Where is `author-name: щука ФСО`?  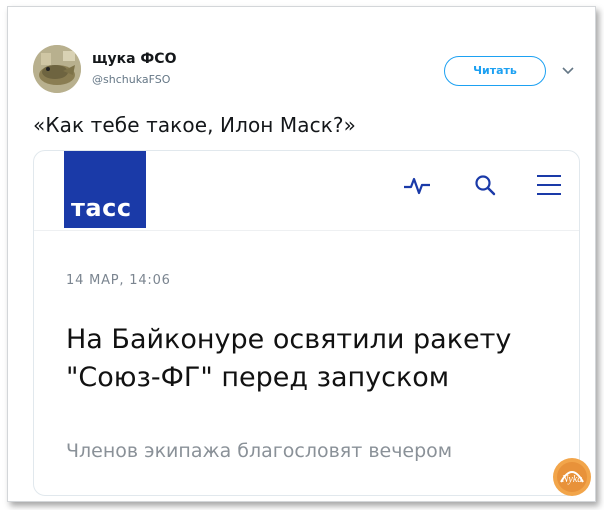 author-name: щука ФСО is located at coordinates (134, 59).